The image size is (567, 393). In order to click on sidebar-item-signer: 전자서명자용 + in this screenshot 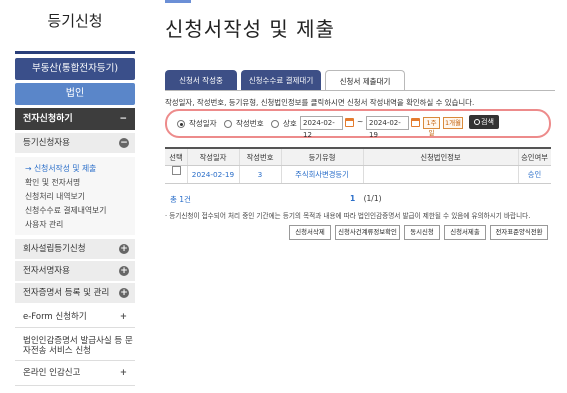, I will do `click(75, 271)`.